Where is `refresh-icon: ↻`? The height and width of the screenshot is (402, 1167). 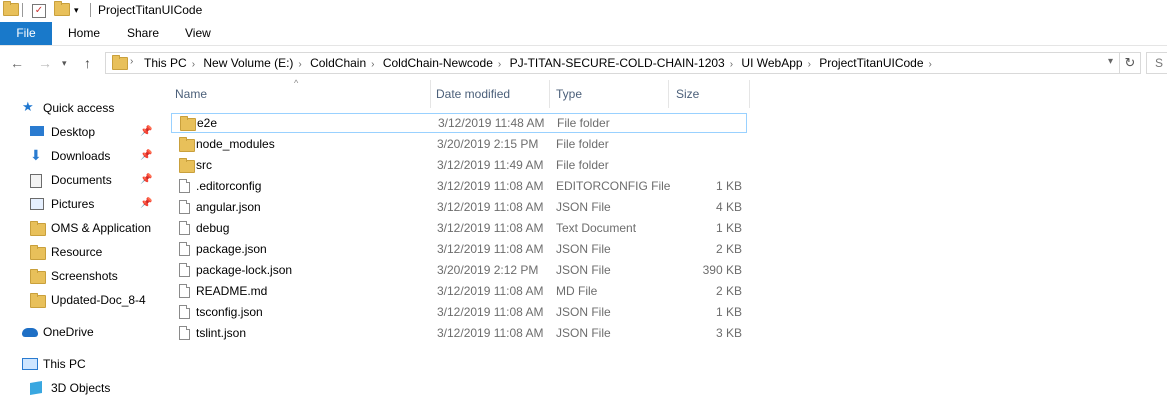 refresh-icon: ↻ is located at coordinates (1130, 63).